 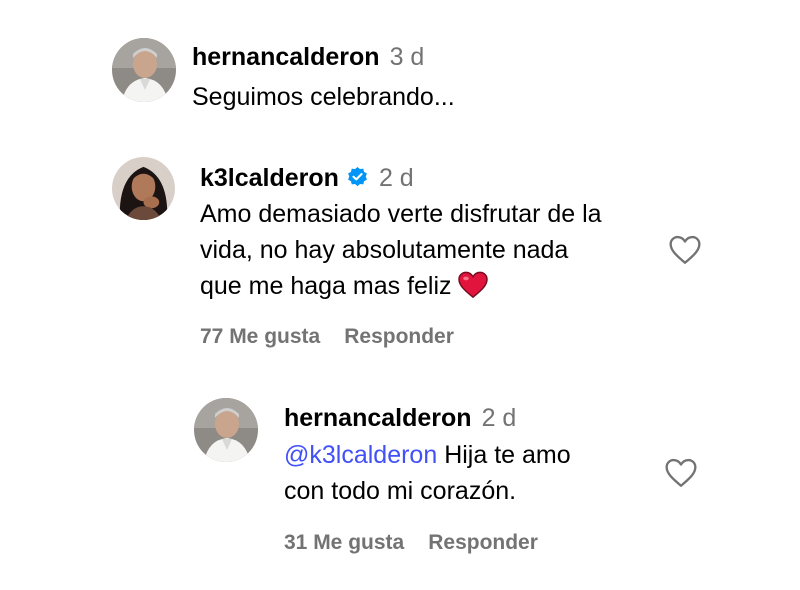 What do you see at coordinates (327, 337) in the screenshot?
I see `reply1-actions: 77 Me gusta Responder` at bounding box center [327, 337].